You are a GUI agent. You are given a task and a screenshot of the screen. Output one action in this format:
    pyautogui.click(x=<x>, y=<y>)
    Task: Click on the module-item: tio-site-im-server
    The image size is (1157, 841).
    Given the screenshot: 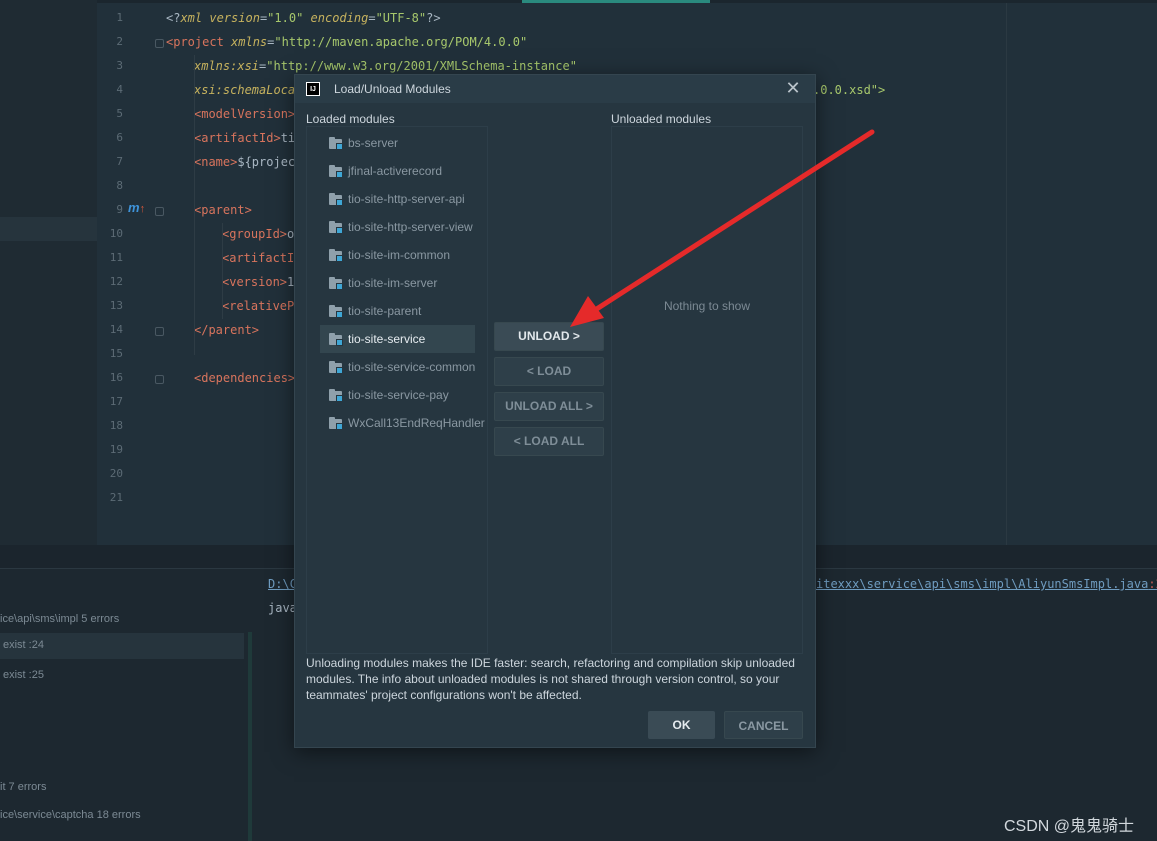 What is the action you would take?
    pyautogui.click(x=404, y=283)
    